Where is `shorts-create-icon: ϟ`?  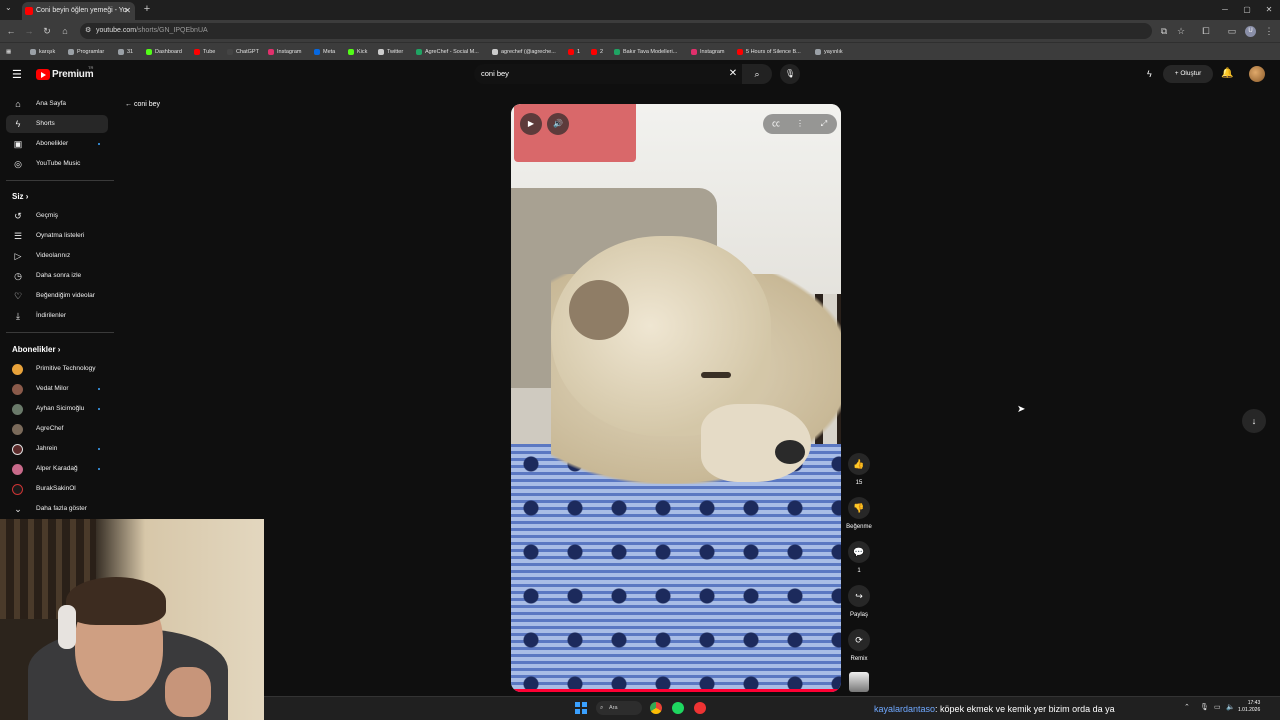
shorts-create-icon: ϟ is located at coordinates (1153, 74).